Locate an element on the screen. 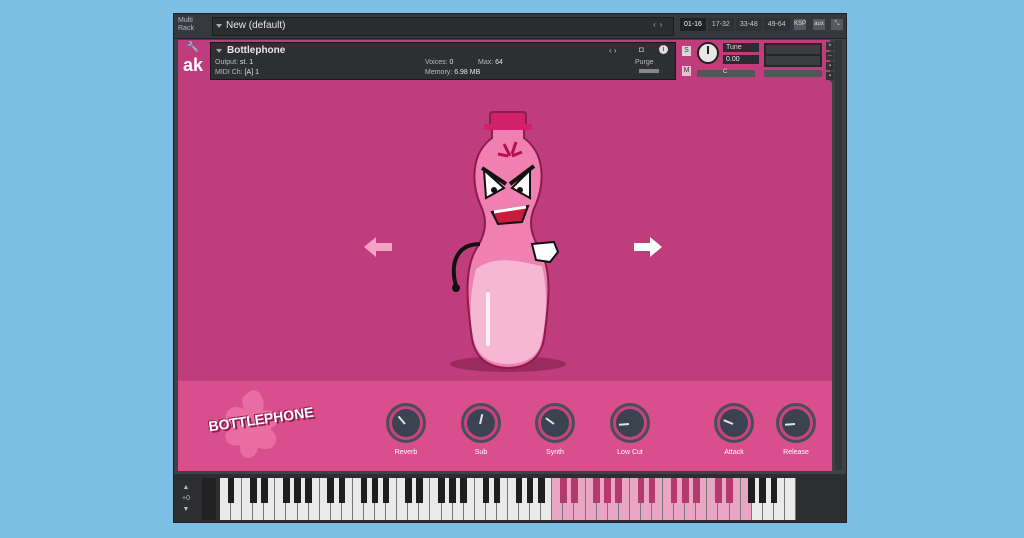 The image size is (1024, 538). ksp-button: KSP is located at coordinates (800, 24).